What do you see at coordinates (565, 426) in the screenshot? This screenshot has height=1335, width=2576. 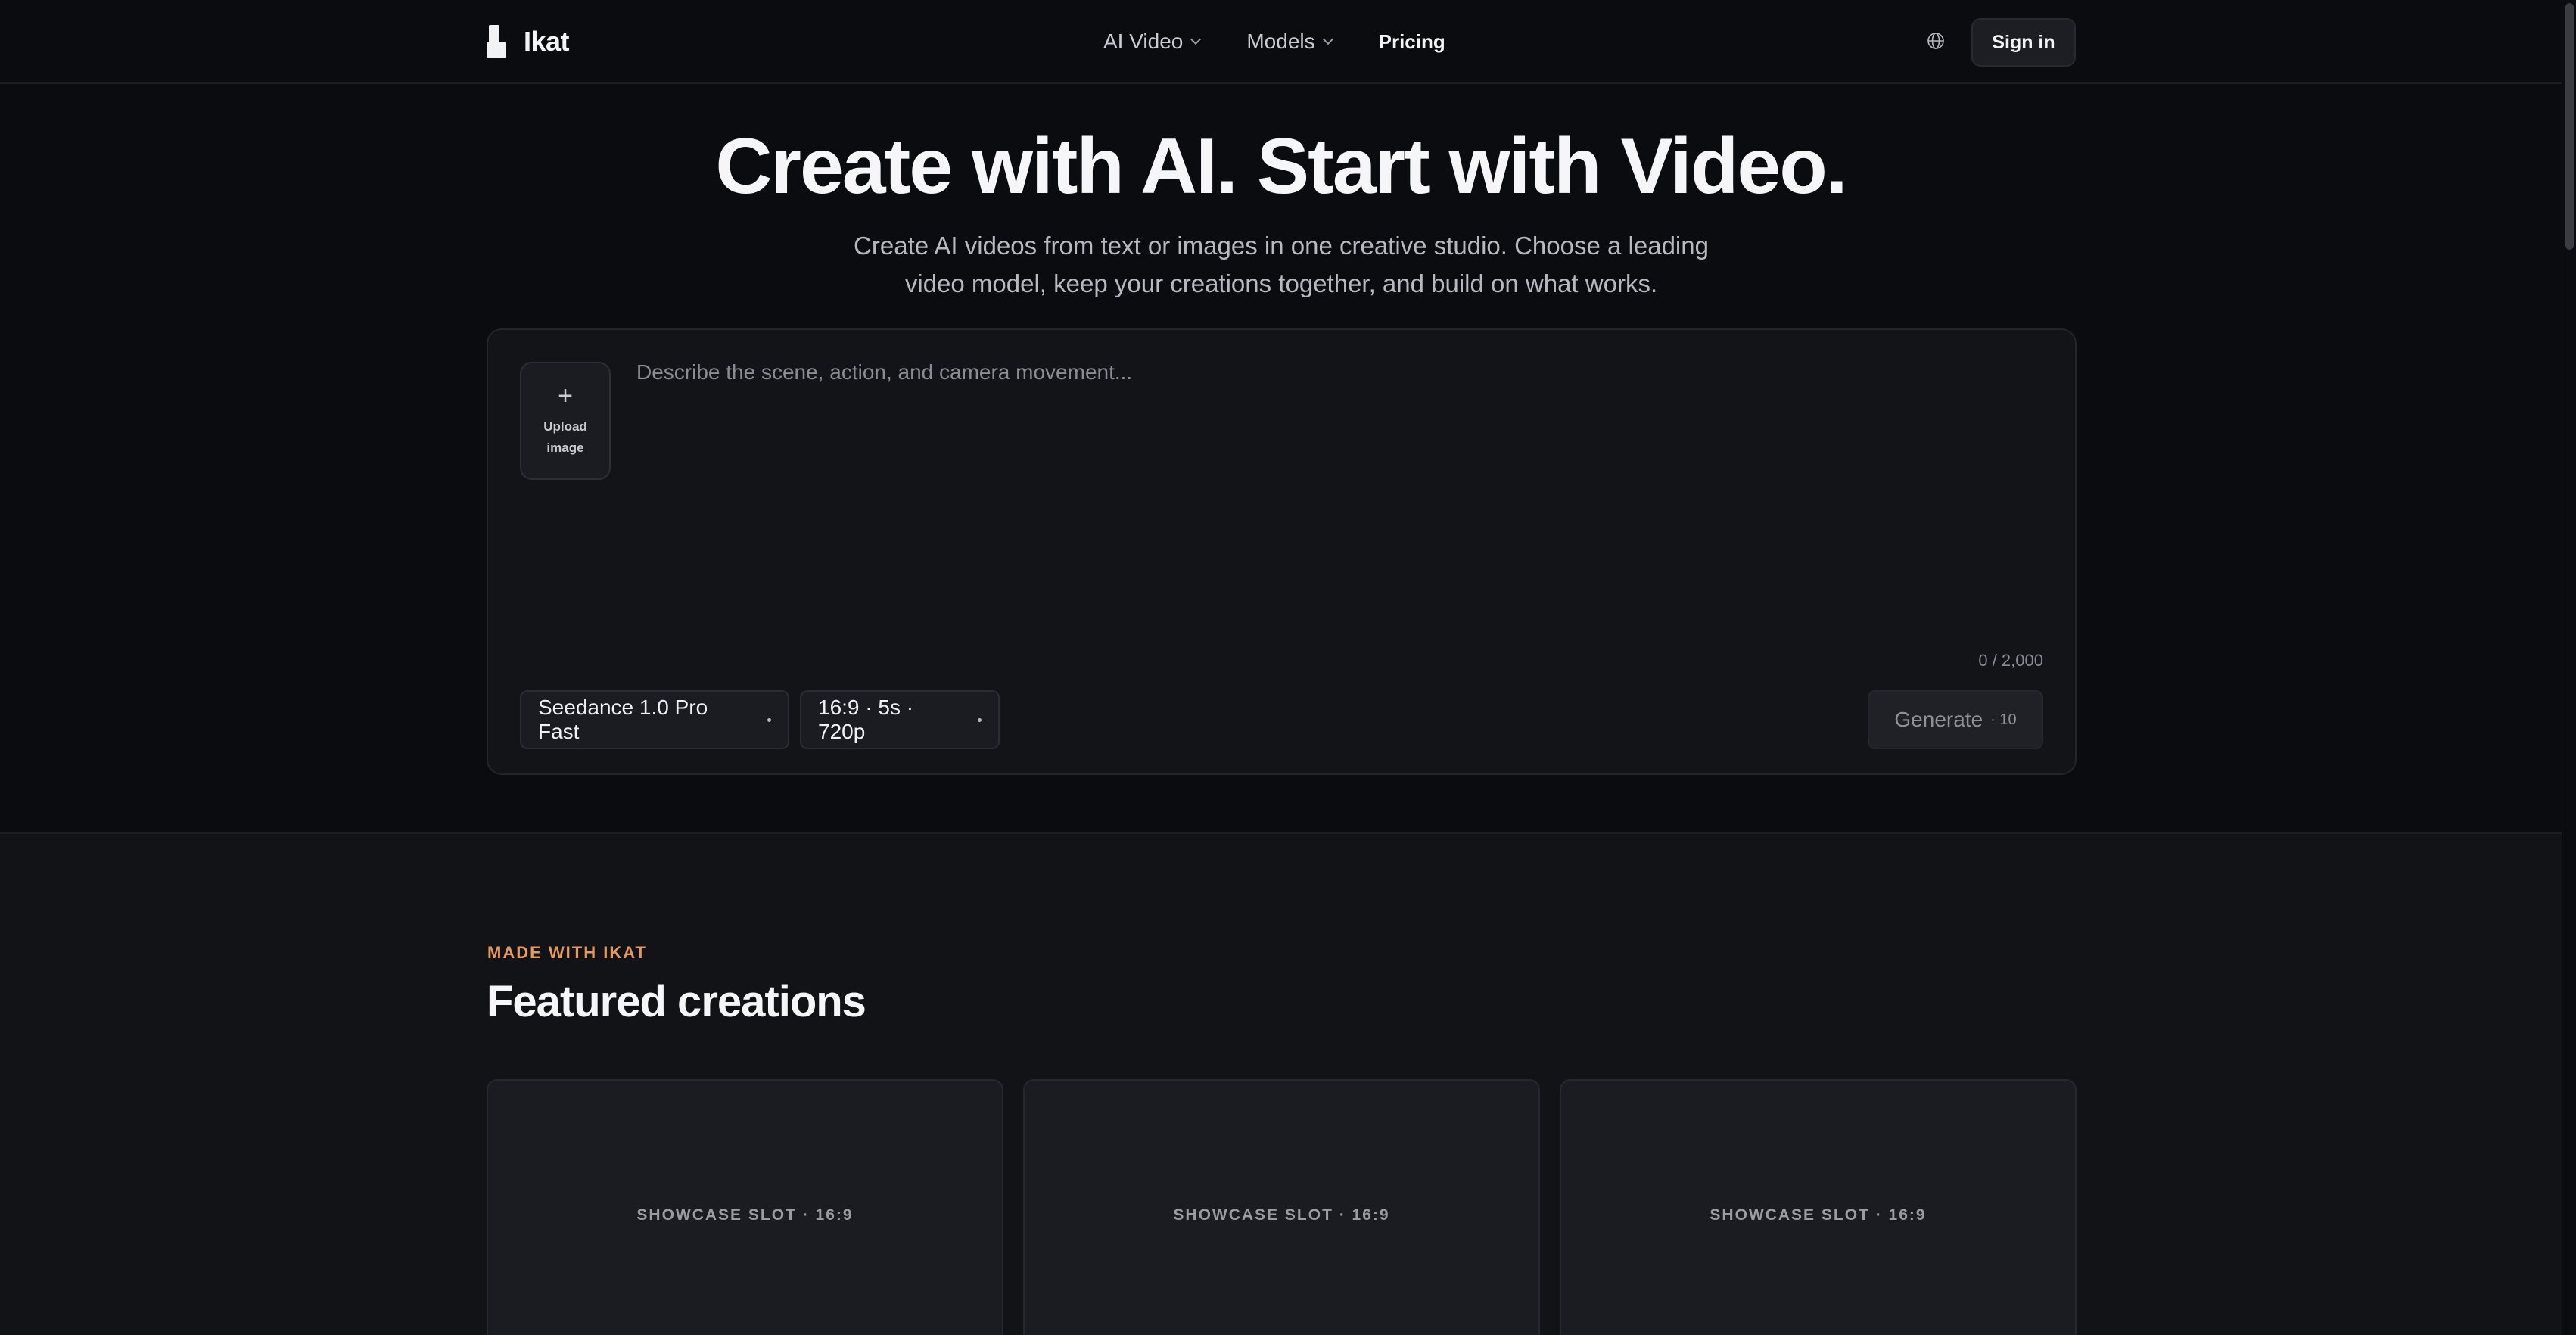 I see `upload-label-line-1: Upload` at bounding box center [565, 426].